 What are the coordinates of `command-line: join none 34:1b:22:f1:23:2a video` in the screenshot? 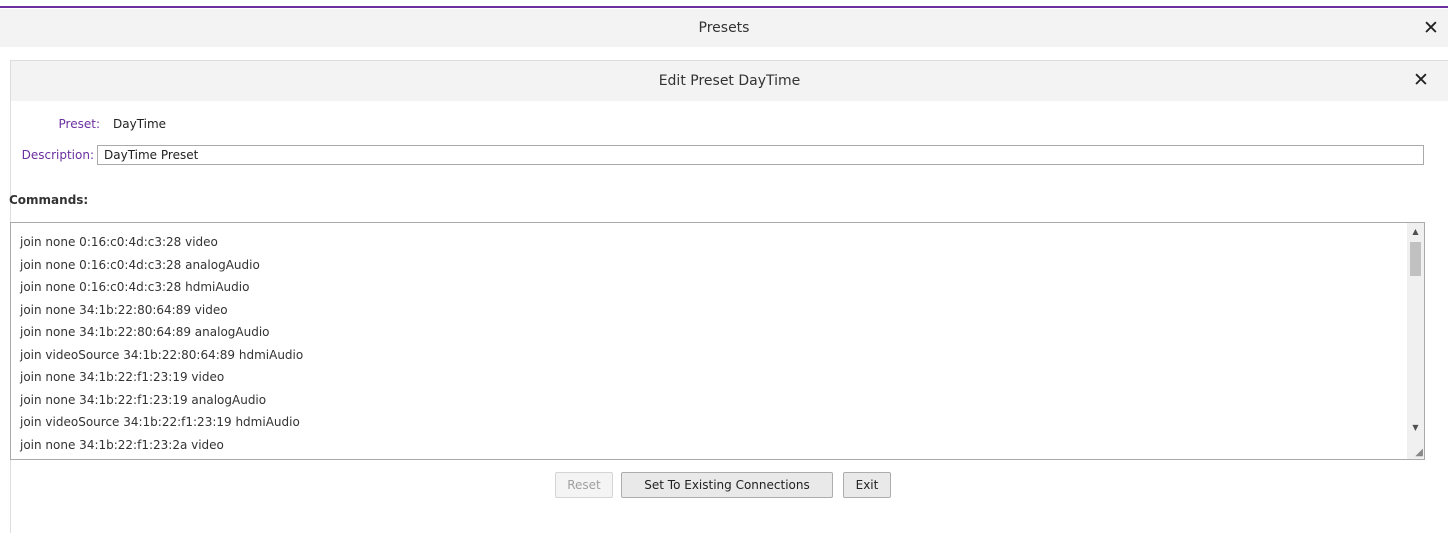 It's located at (122, 444).